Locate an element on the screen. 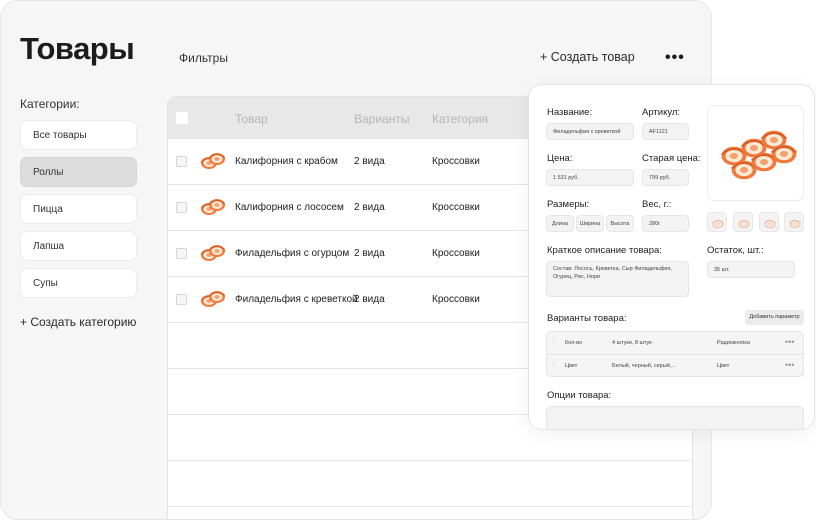 This screenshot has width=816, height=520. category-all-products: Все товары is located at coordinates (78, 135).